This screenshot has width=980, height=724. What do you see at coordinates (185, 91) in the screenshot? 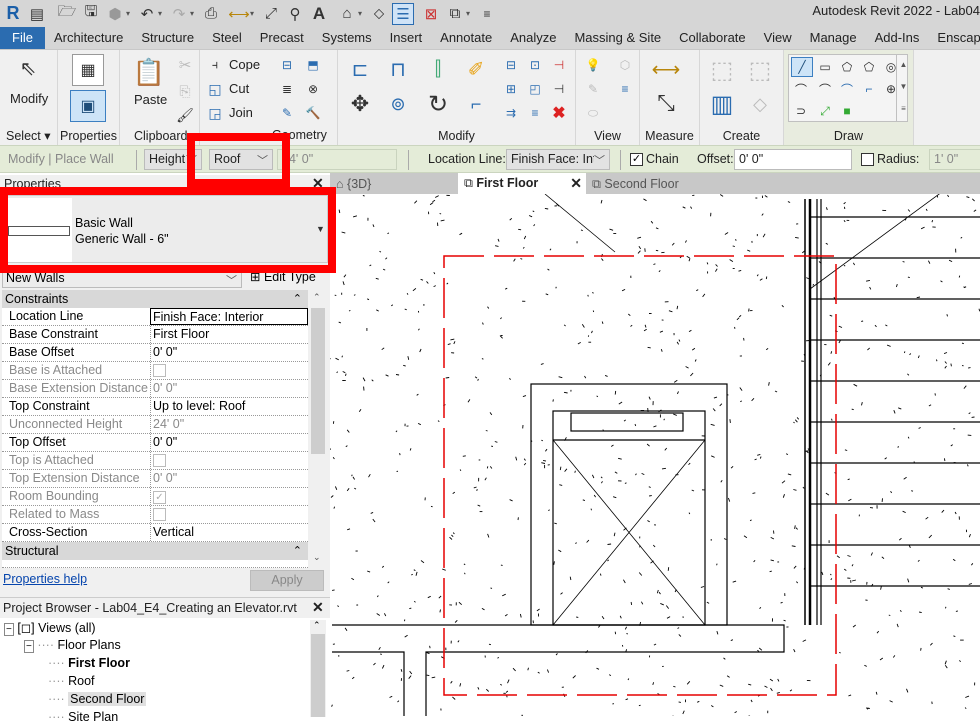
I see `copy-icon: ⎘` at bounding box center [185, 91].